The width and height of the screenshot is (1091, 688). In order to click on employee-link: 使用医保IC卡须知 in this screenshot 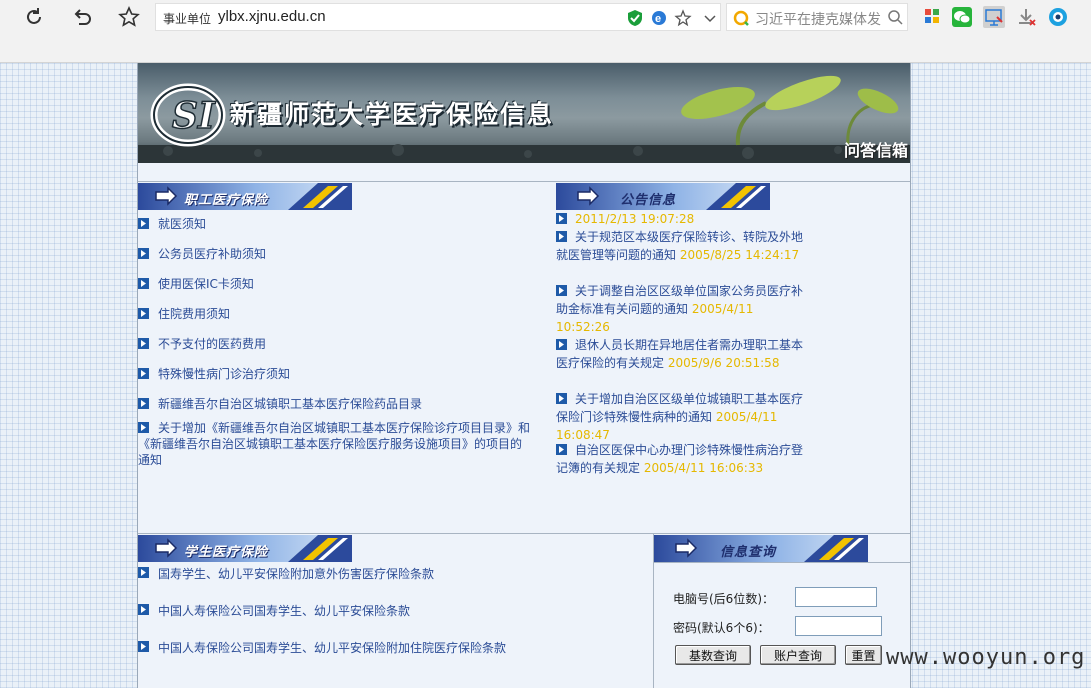, I will do `click(206, 284)`.